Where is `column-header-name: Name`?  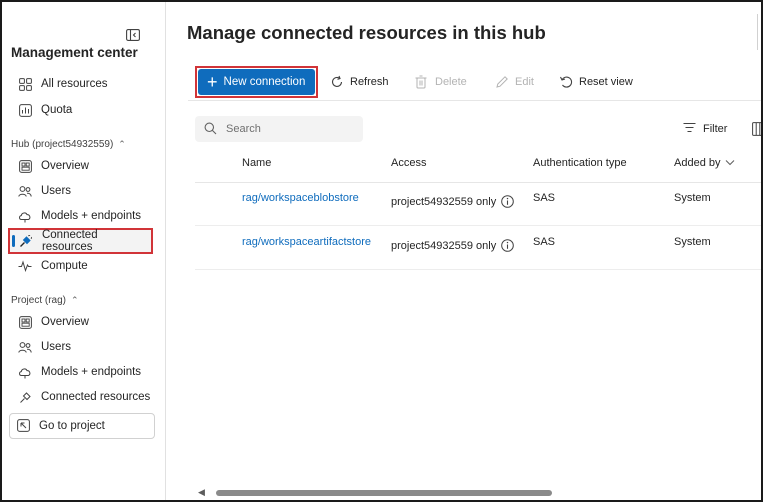 column-header-name: Name is located at coordinates (256, 163).